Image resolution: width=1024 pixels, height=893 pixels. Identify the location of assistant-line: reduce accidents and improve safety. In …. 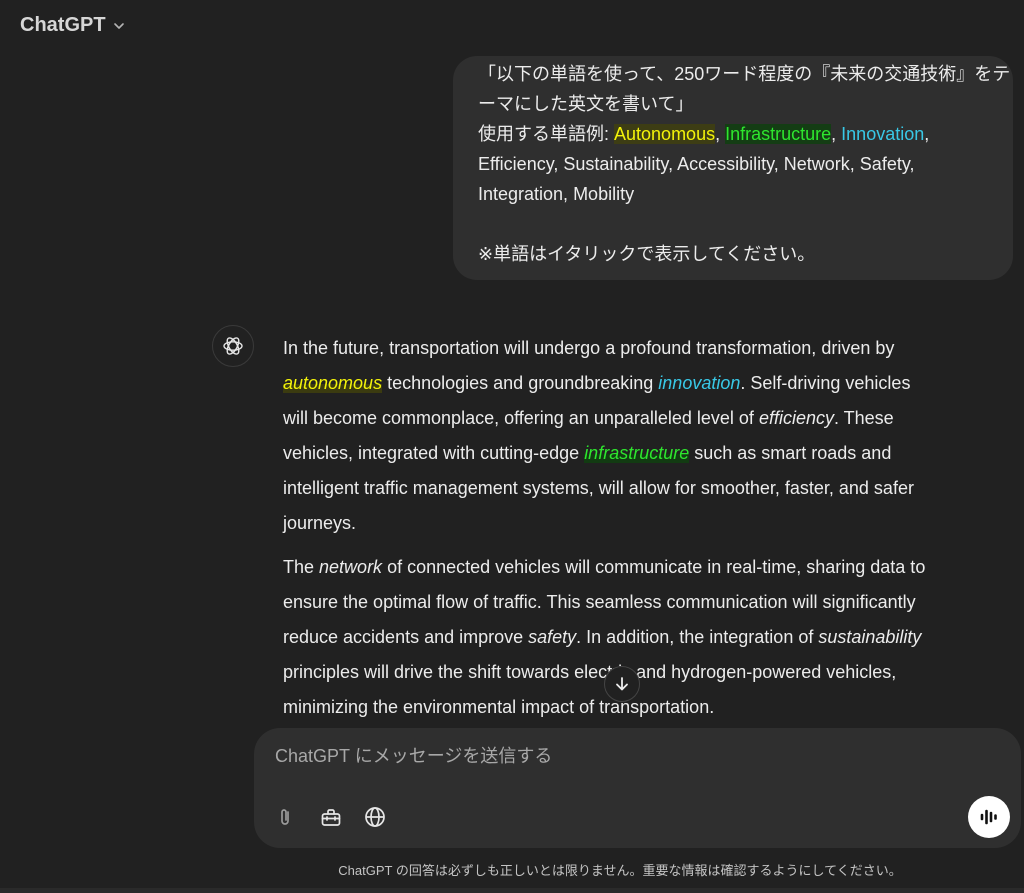
(643, 637).